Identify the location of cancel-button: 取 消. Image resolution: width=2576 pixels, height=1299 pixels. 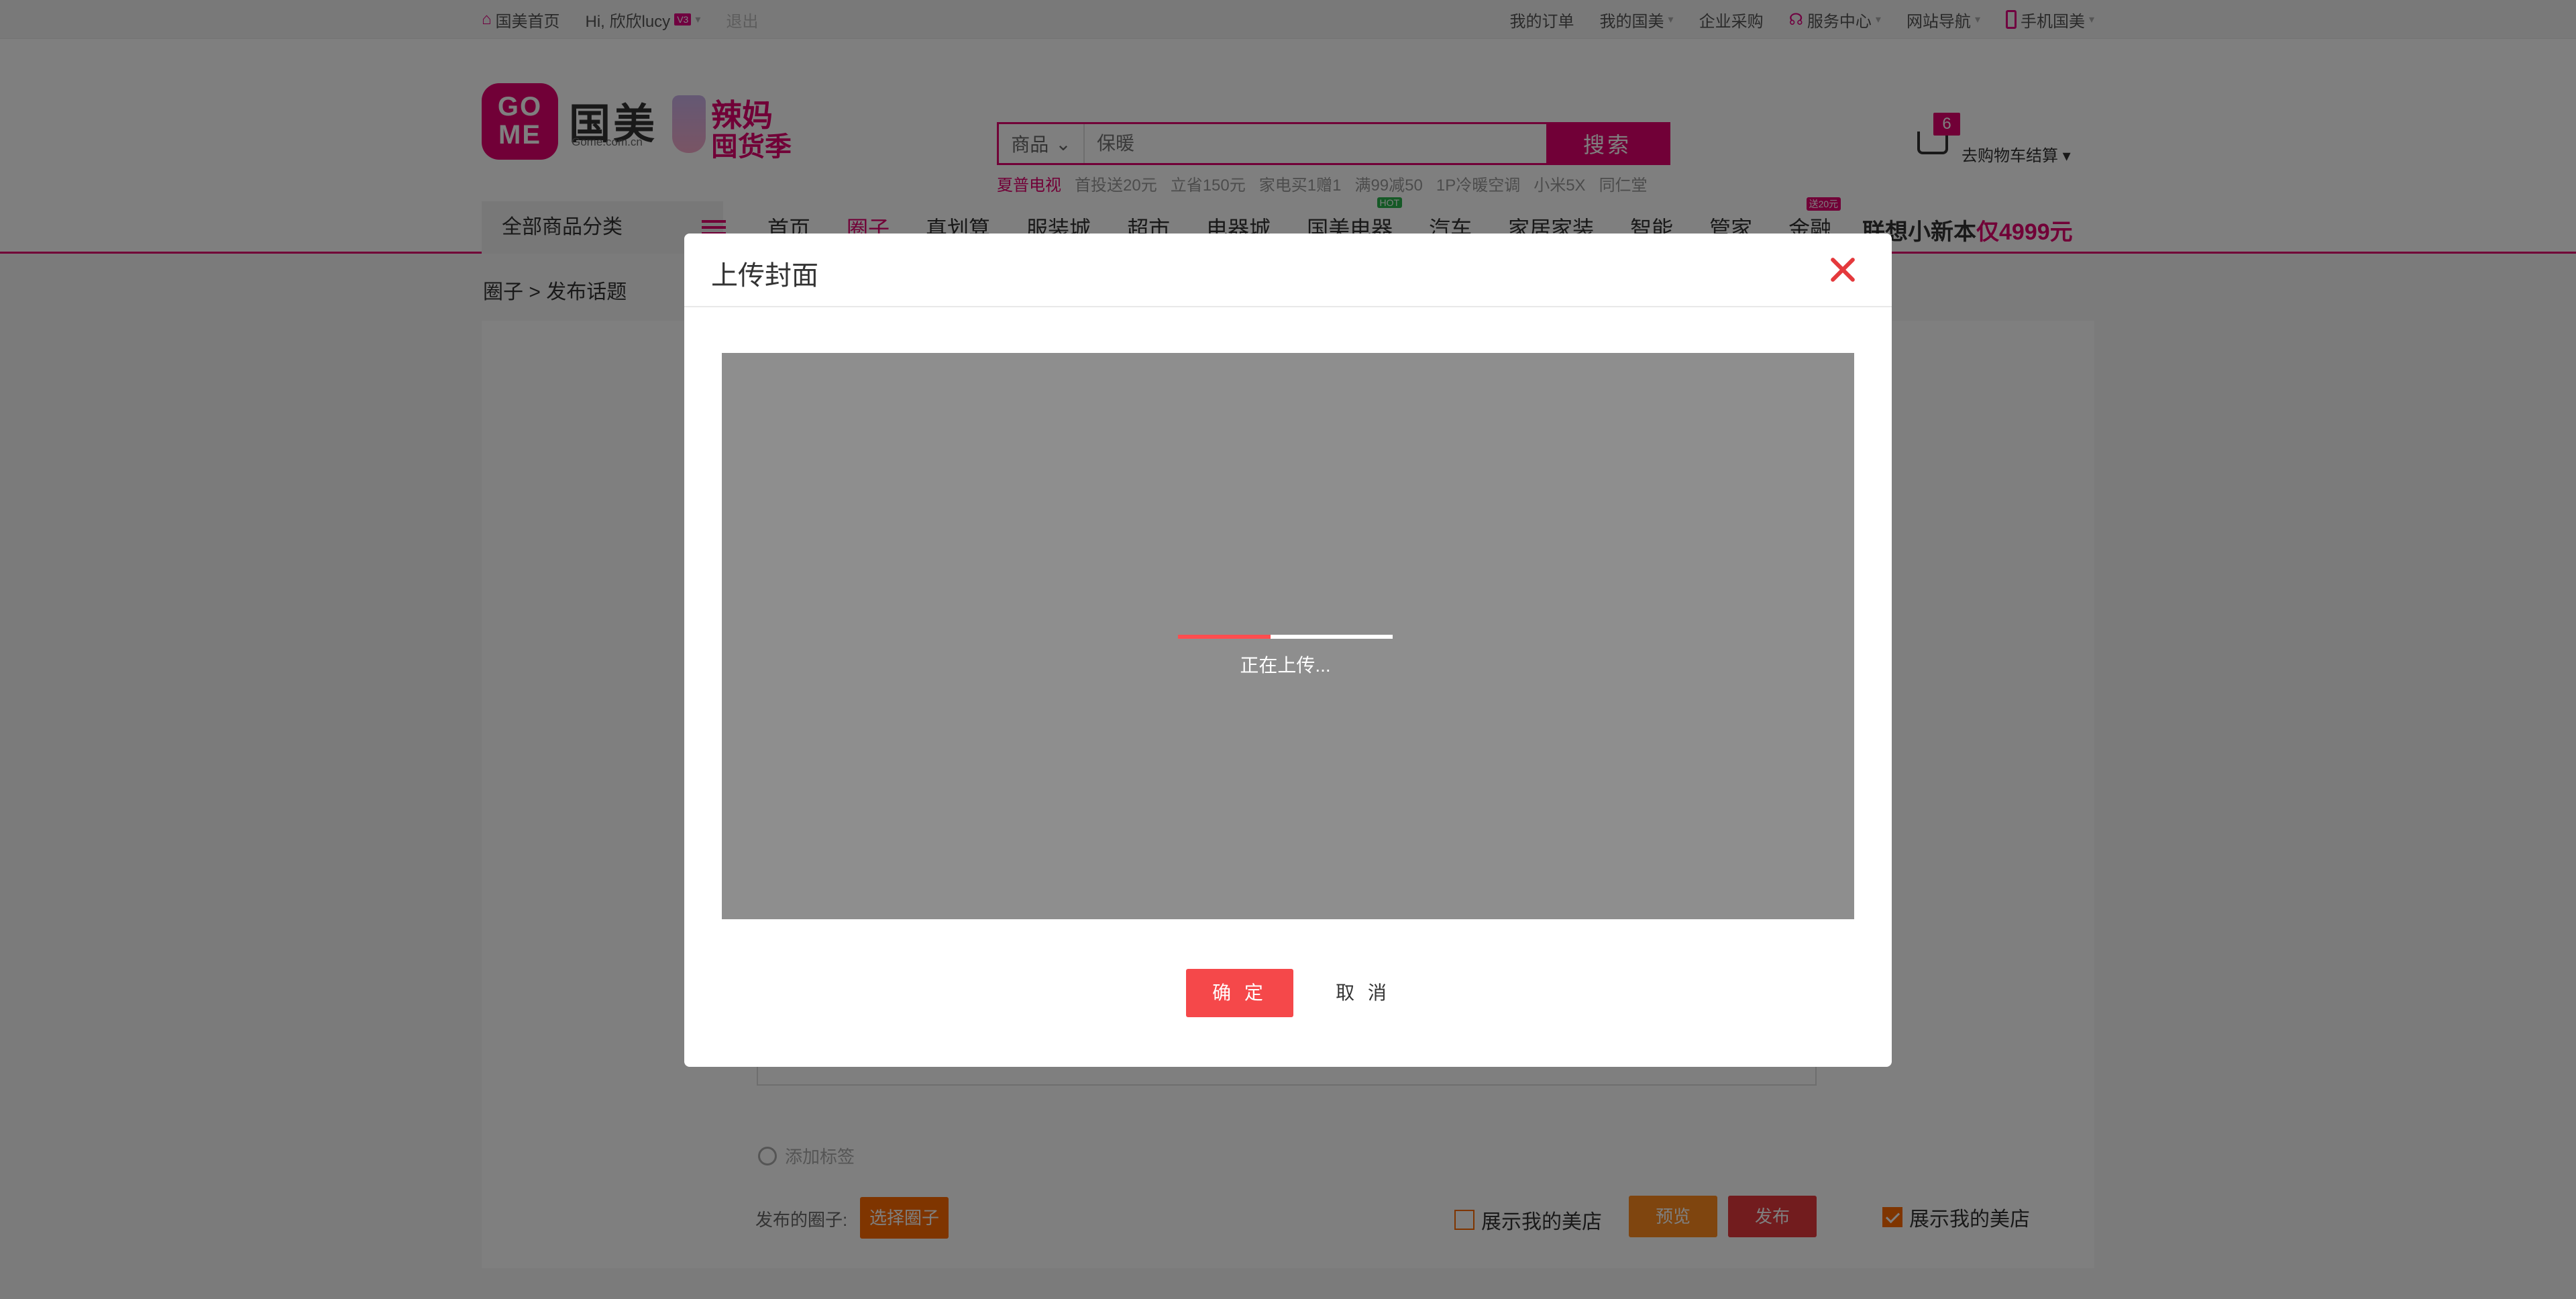
(1363, 993).